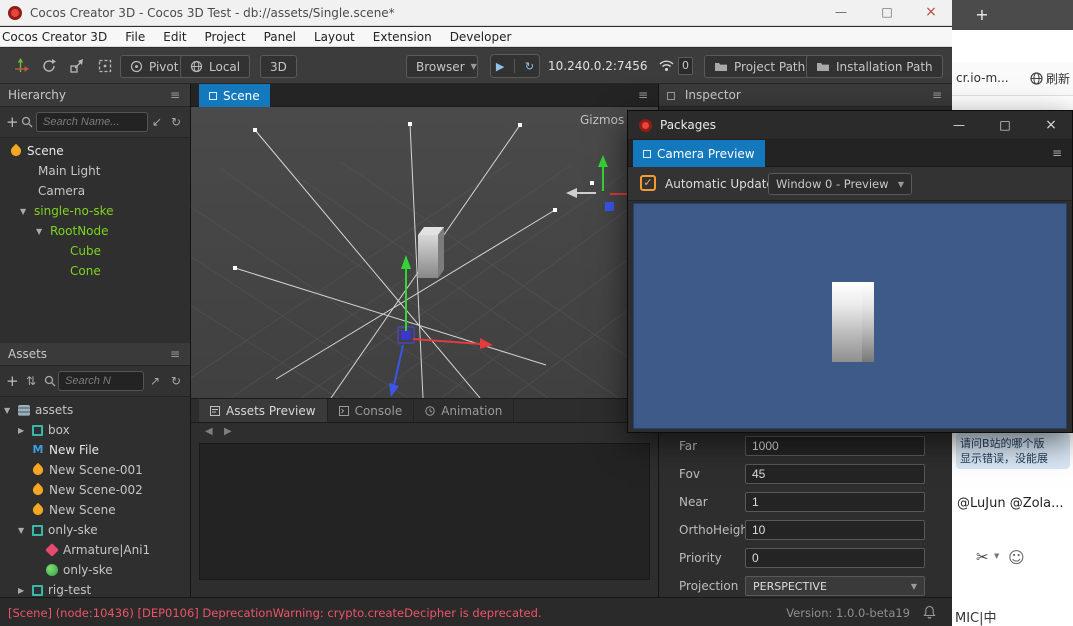  Describe the element at coordinates (95, 450) in the screenshot. I see `asset-item-new-file: New File` at that location.